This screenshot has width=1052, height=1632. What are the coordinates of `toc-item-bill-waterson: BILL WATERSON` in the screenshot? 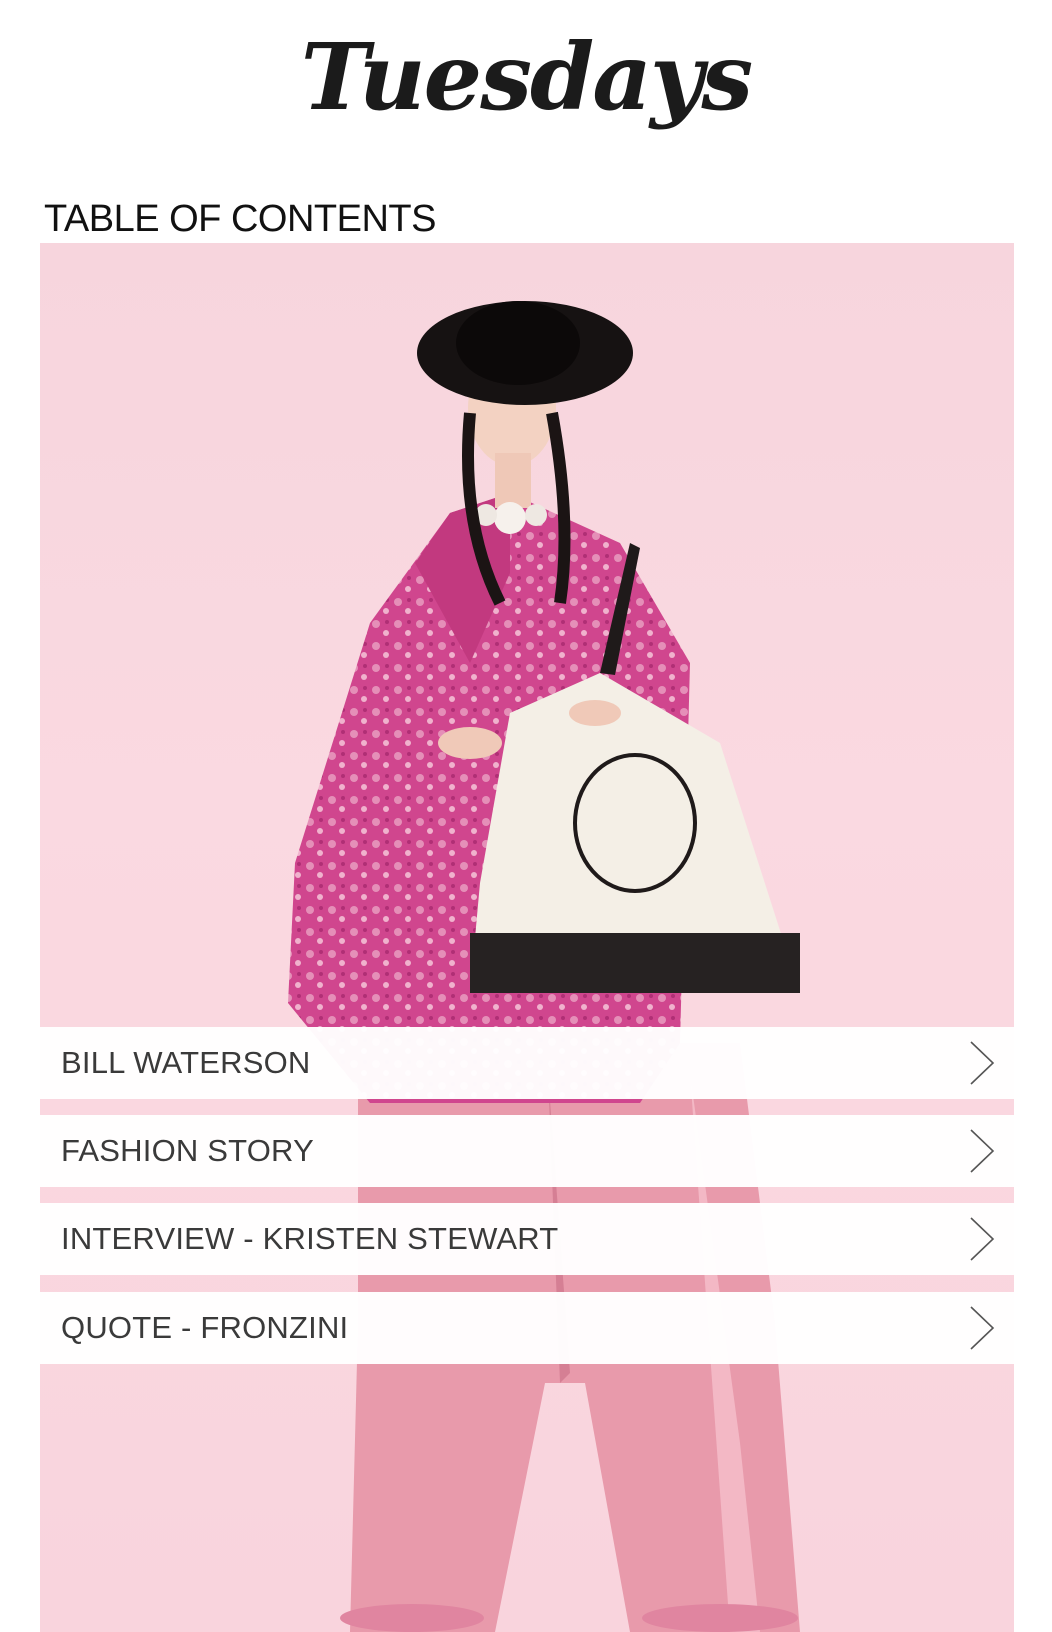 It's located at (527, 1063).